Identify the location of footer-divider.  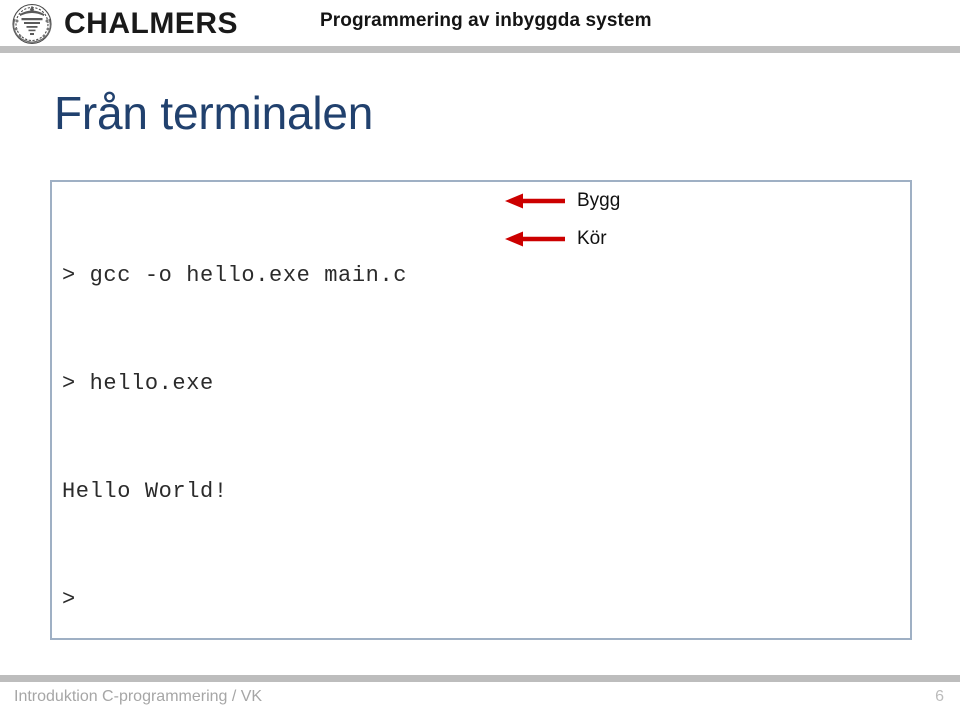
(480, 678).